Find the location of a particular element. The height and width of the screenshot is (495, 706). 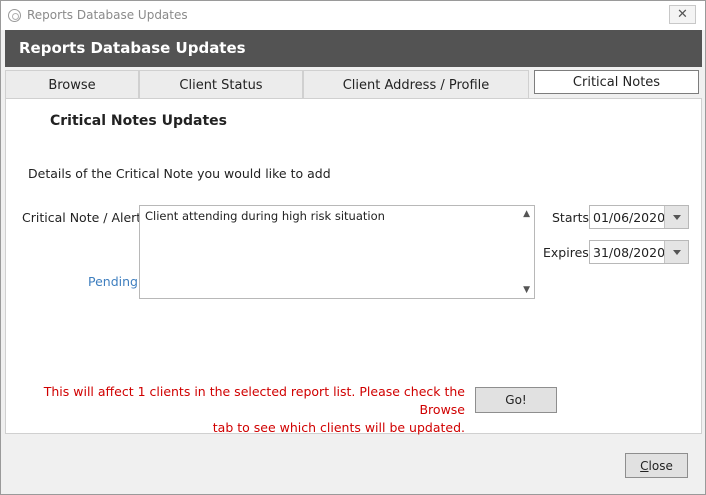

window-close-button: ✕ is located at coordinates (682, 14).